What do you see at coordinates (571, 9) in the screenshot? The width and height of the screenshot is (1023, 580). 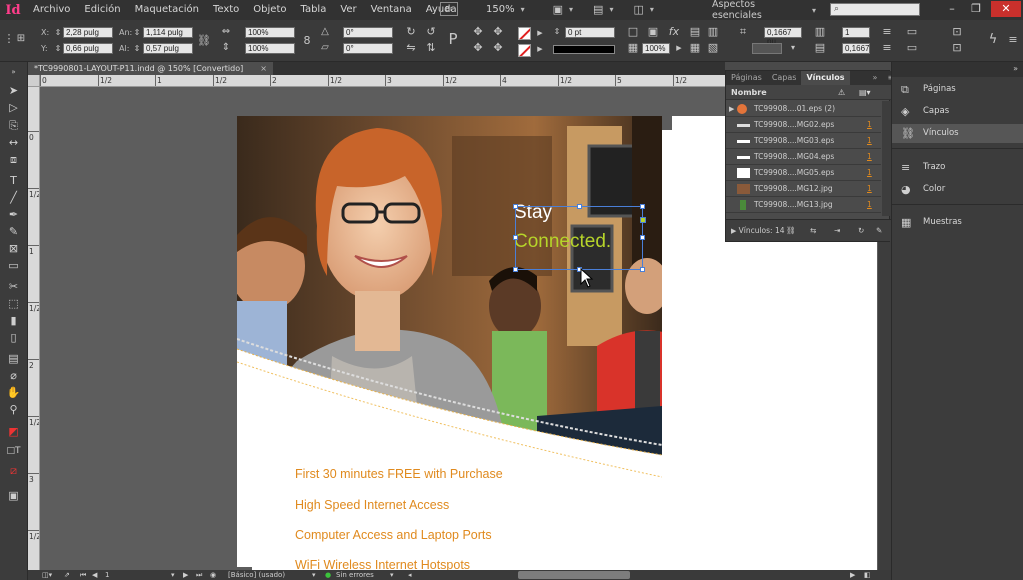 I see `view-options-chevron-icon: ▾` at bounding box center [571, 9].